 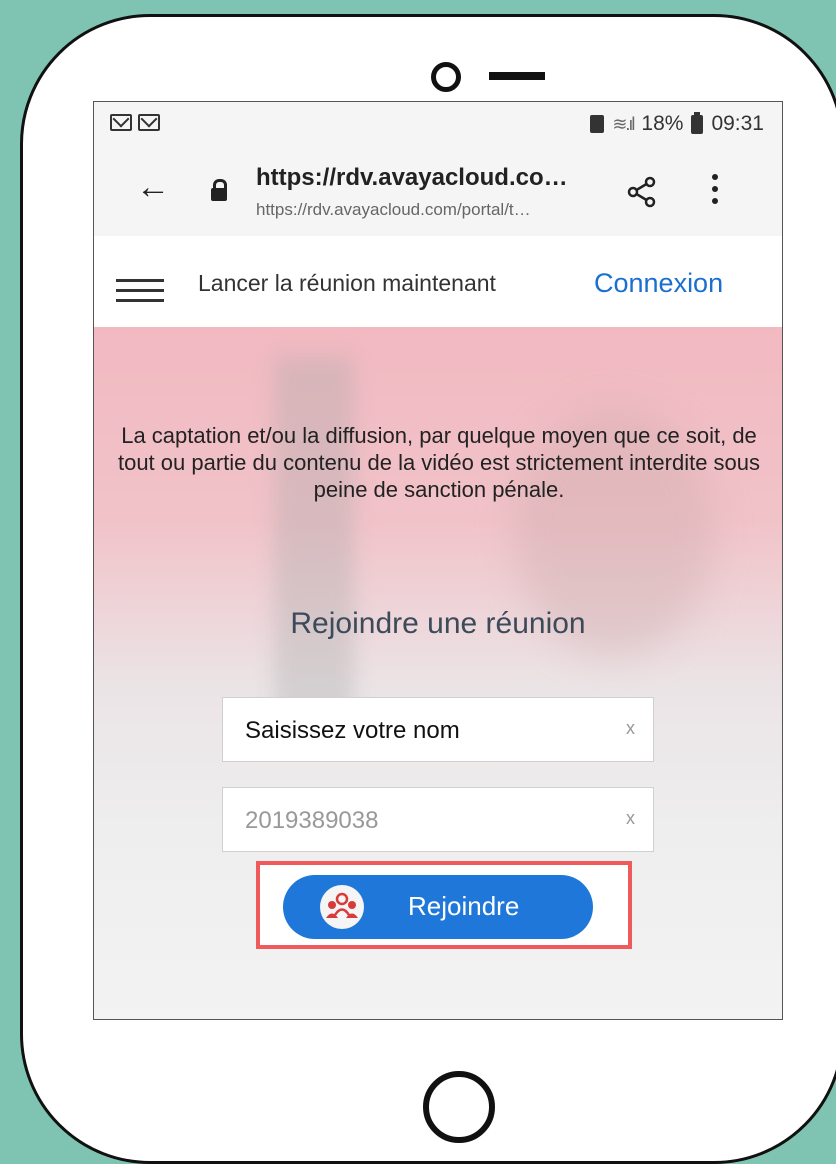 I want to click on meeting-id-value: 2019389038, so click(x=311, y=821).